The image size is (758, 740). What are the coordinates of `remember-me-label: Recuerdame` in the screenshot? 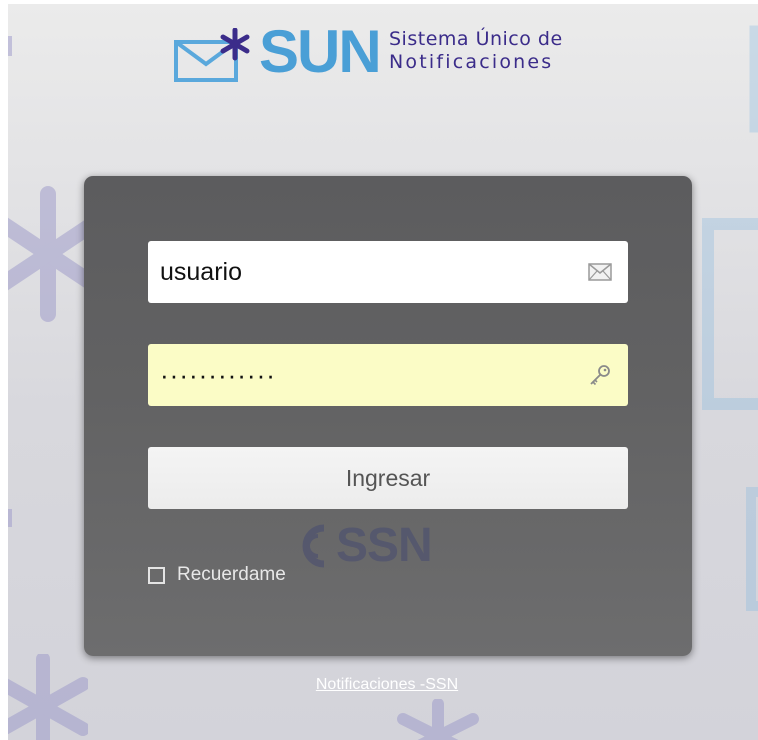 It's located at (231, 575).